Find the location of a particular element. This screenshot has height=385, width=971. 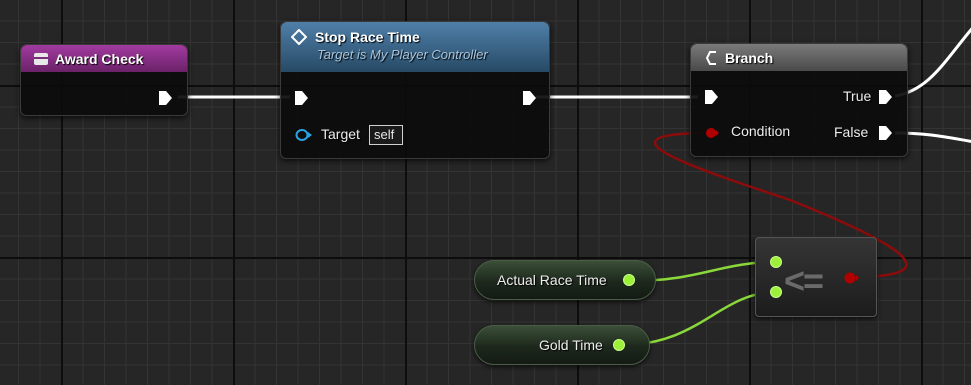

actual-race-time-getter: Actual Race Time is located at coordinates (565, 280).